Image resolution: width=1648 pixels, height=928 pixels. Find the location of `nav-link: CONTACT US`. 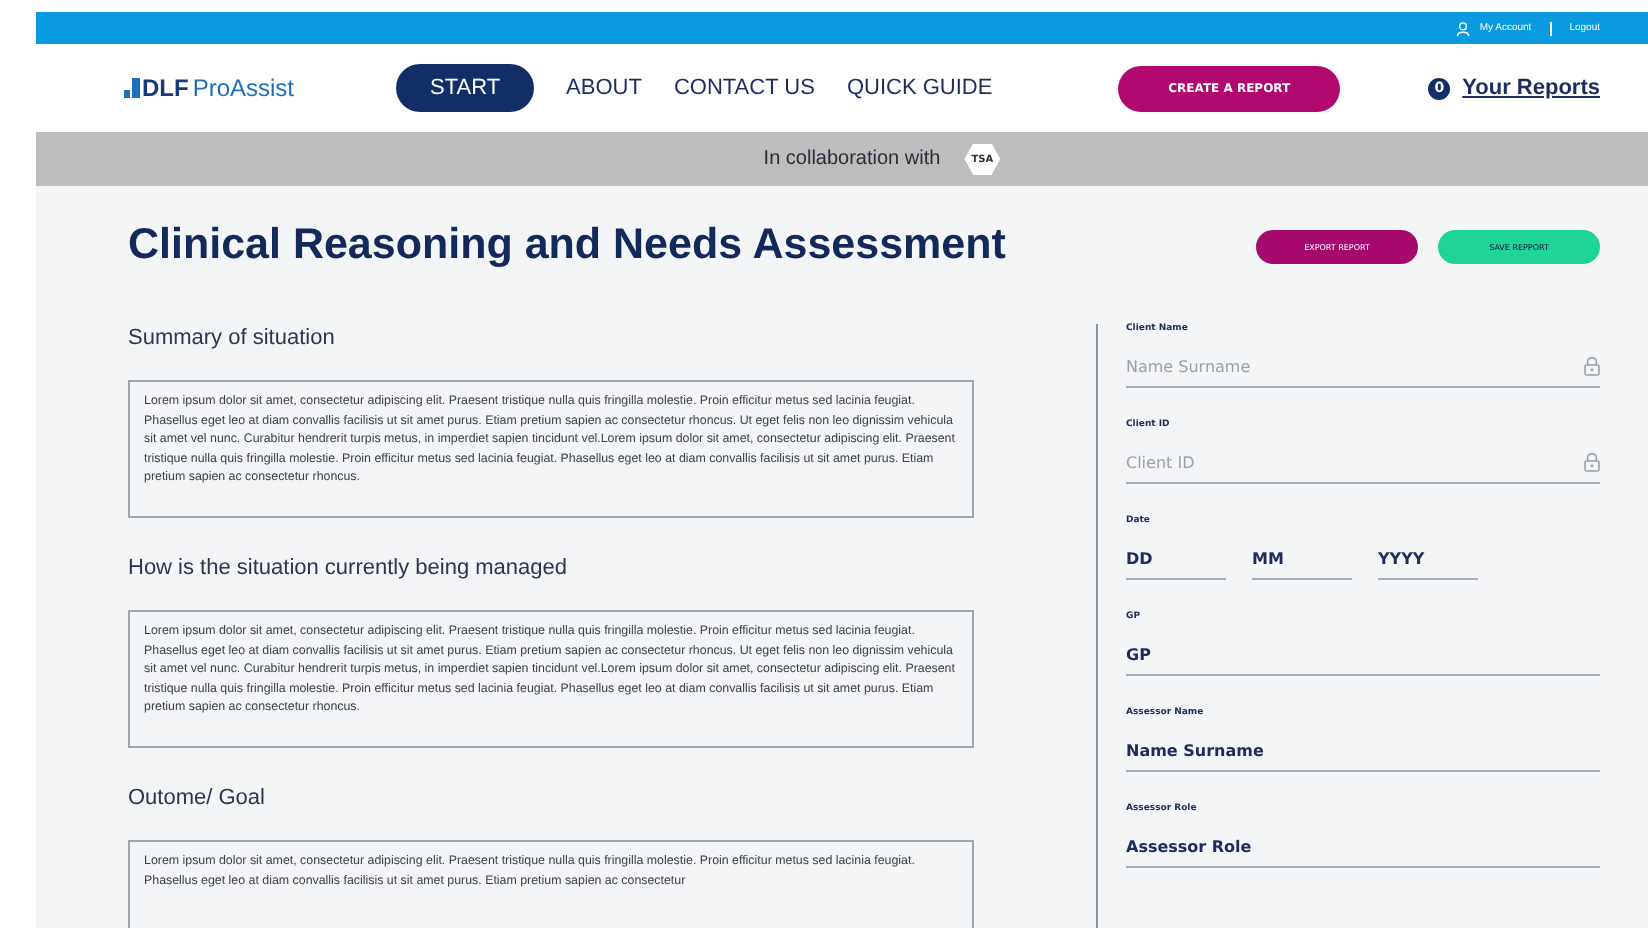

nav-link: CONTACT US is located at coordinates (744, 88).